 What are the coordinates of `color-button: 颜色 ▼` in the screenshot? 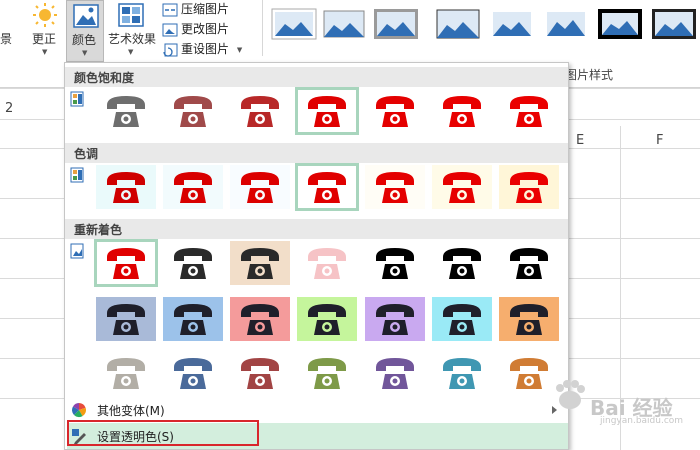 It's located at (85, 31).